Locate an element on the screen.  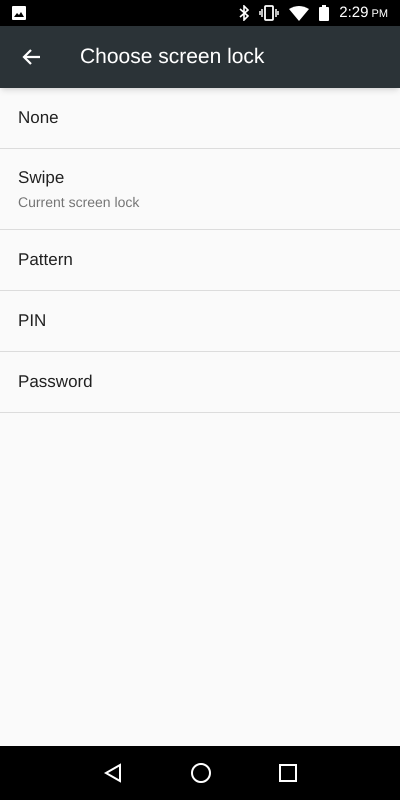
lock-option: Password is located at coordinates (200, 382).